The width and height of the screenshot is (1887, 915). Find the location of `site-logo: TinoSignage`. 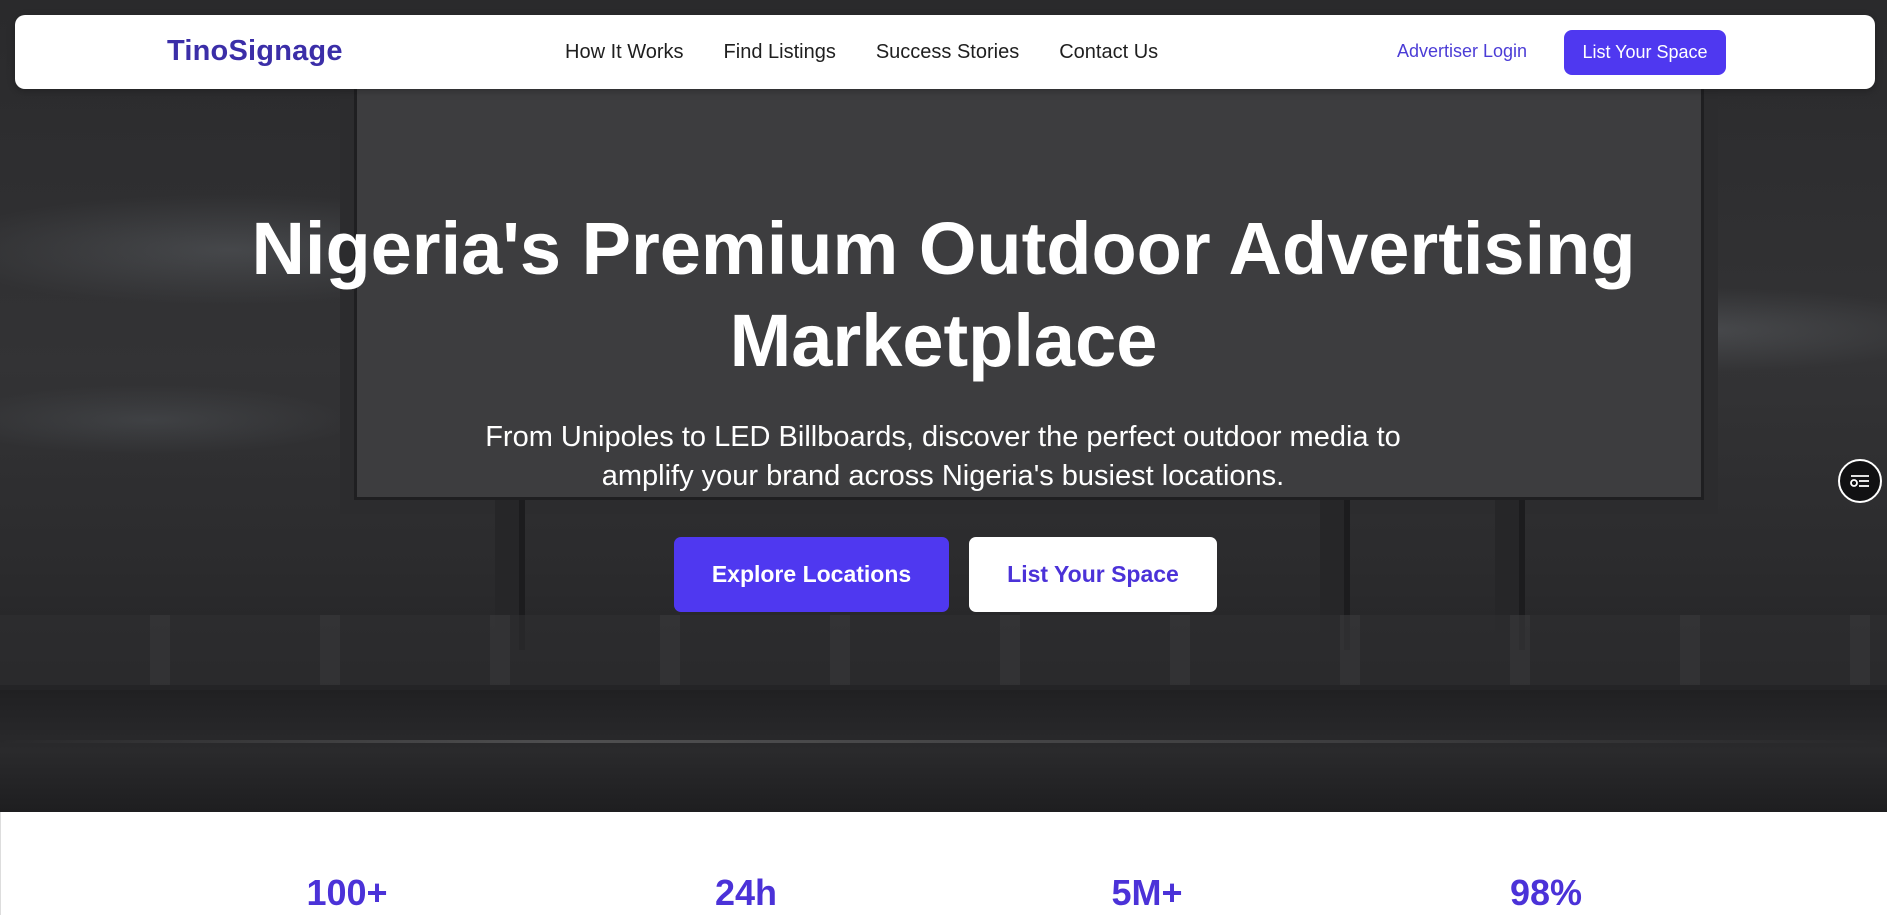

site-logo: TinoSignage is located at coordinates (255, 51).